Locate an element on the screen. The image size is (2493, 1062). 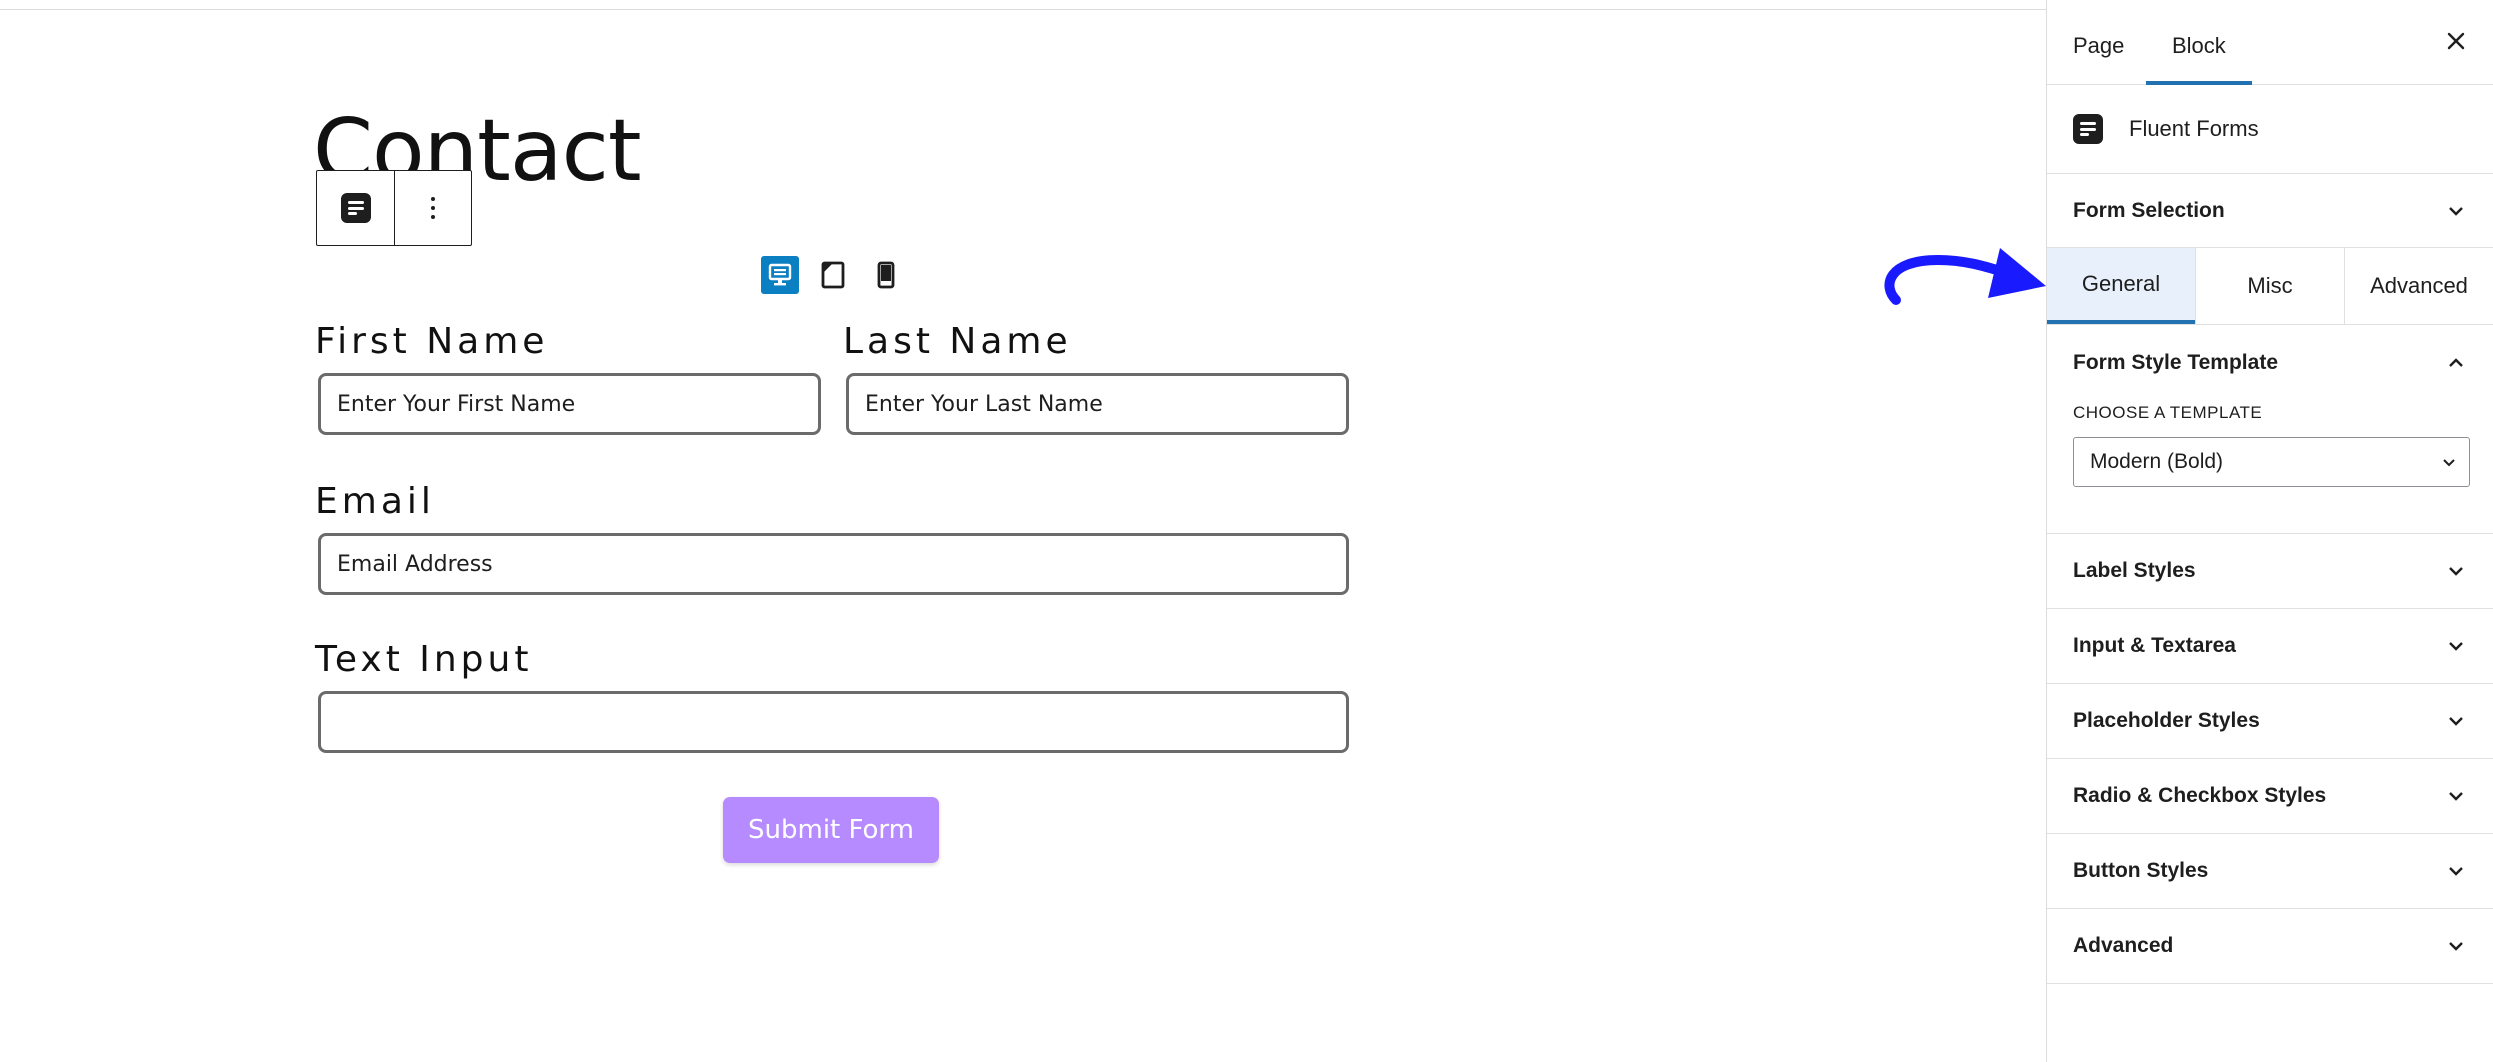
email-input is located at coordinates (833, 564).